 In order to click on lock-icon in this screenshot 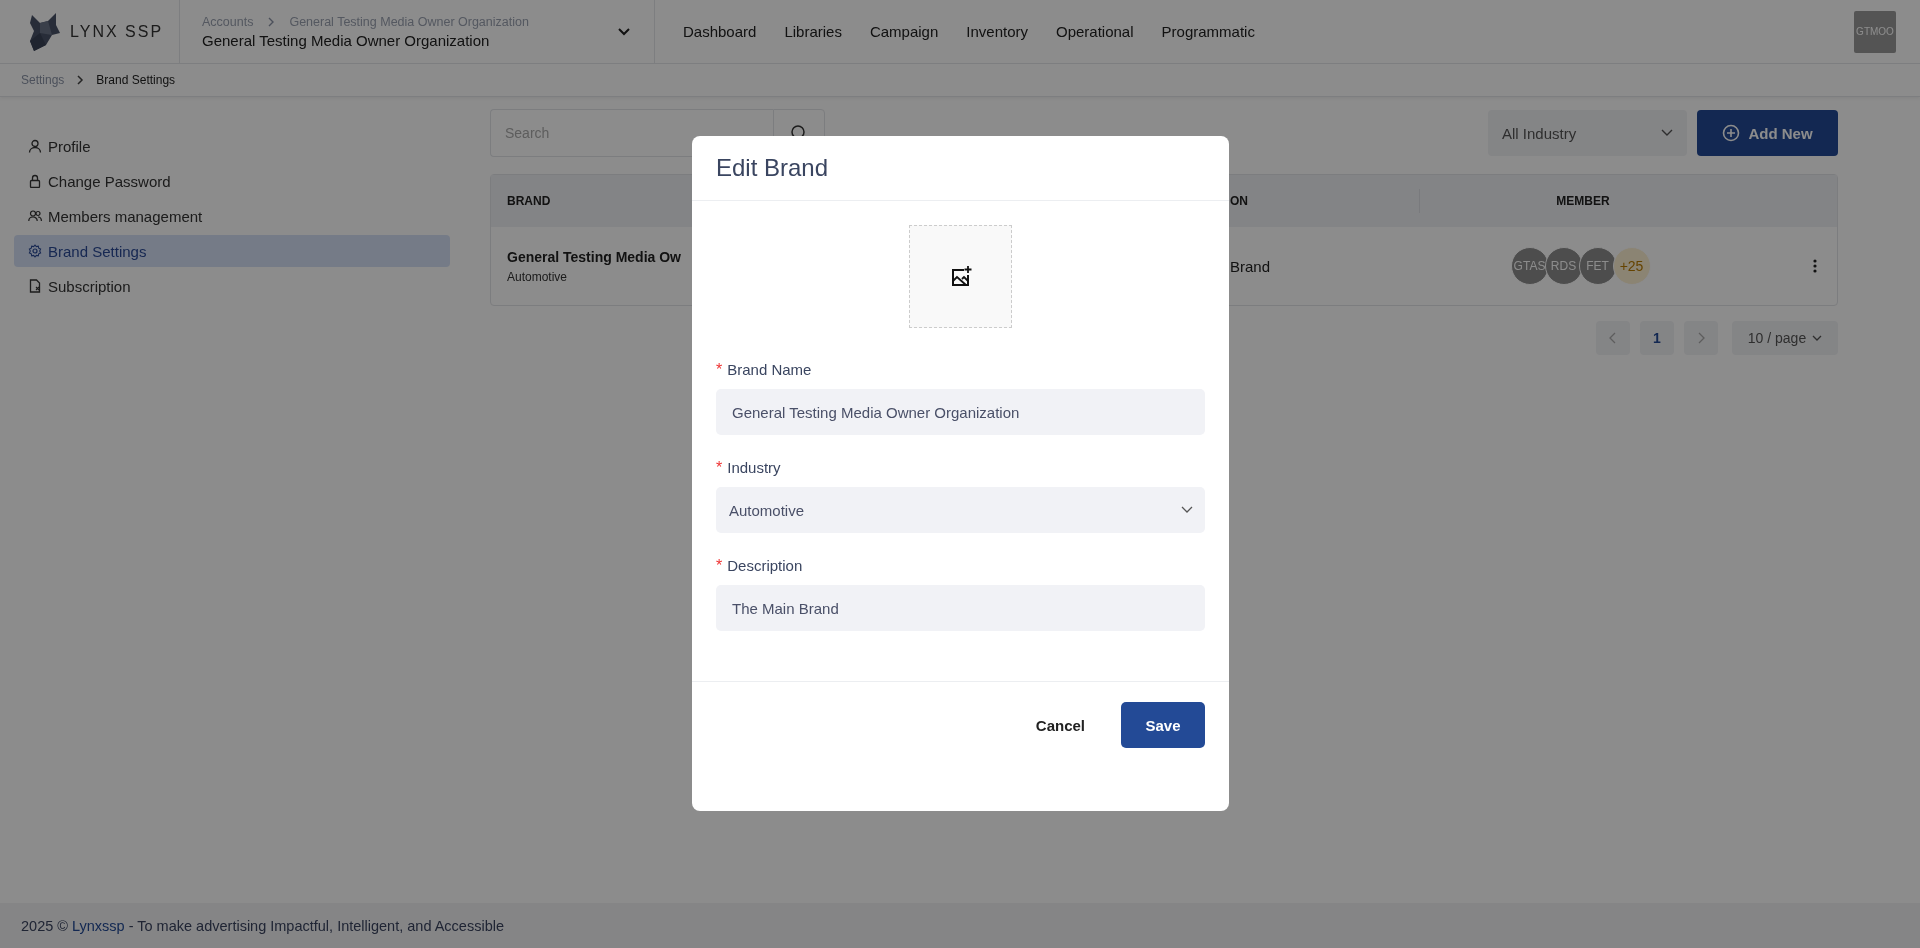, I will do `click(35, 181)`.